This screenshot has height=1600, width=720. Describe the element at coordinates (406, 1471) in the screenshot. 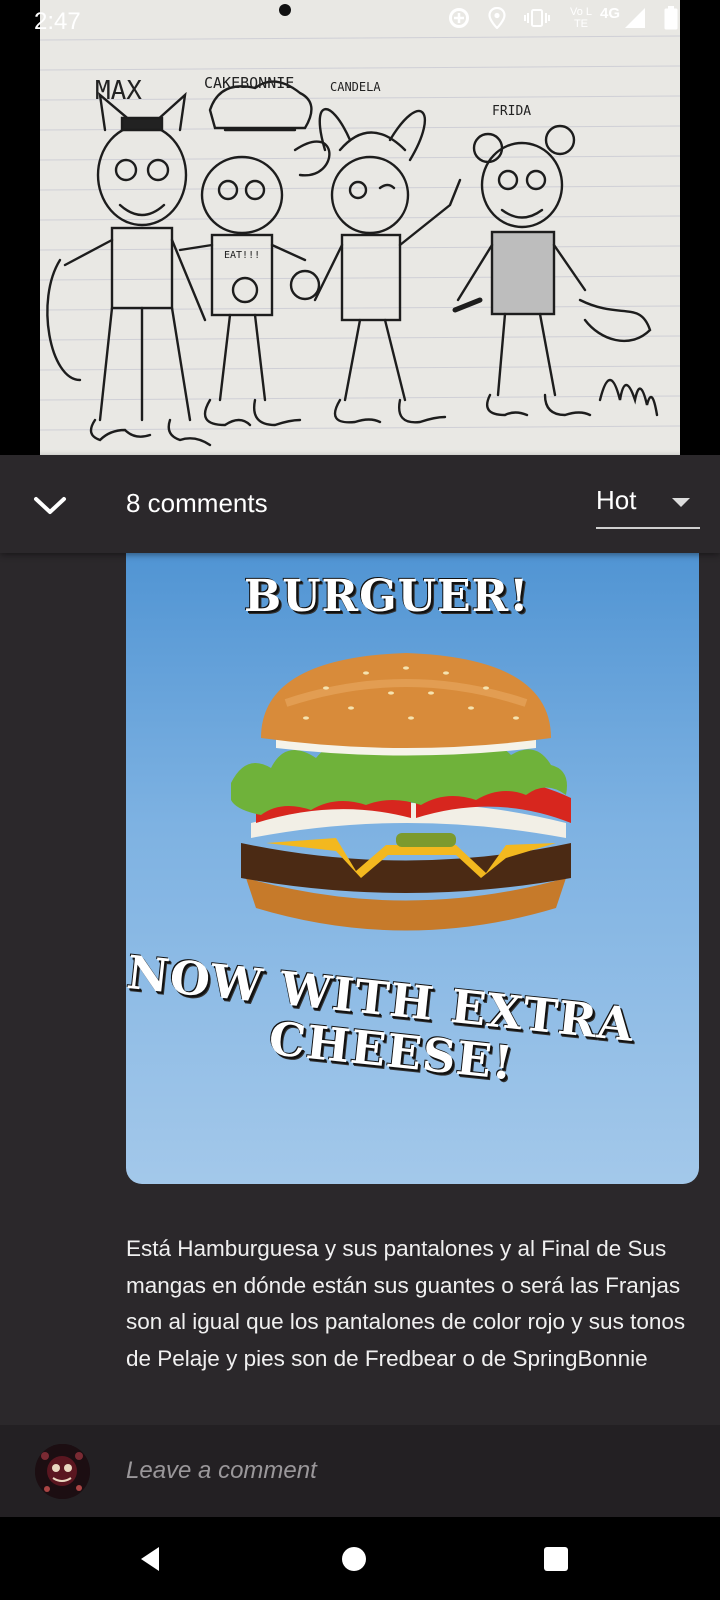

I see `comment-input` at that location.